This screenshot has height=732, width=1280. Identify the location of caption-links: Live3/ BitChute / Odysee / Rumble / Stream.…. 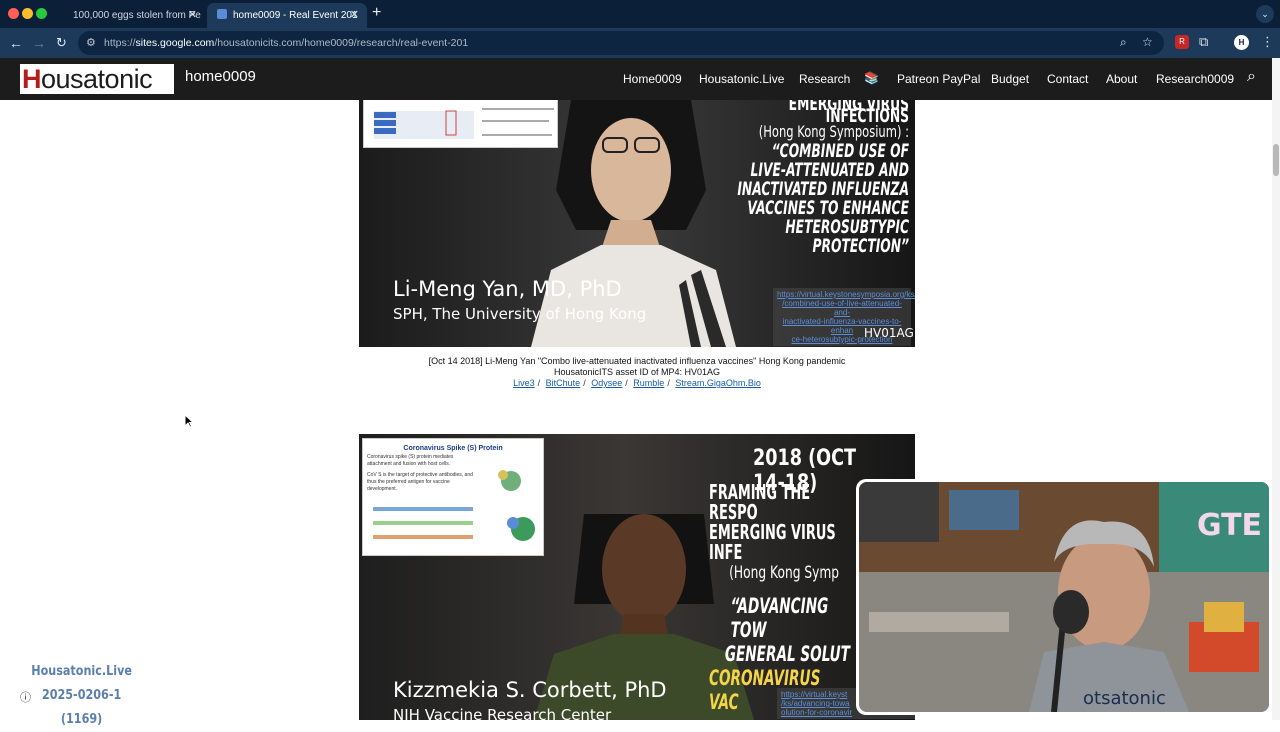
(637, 383).